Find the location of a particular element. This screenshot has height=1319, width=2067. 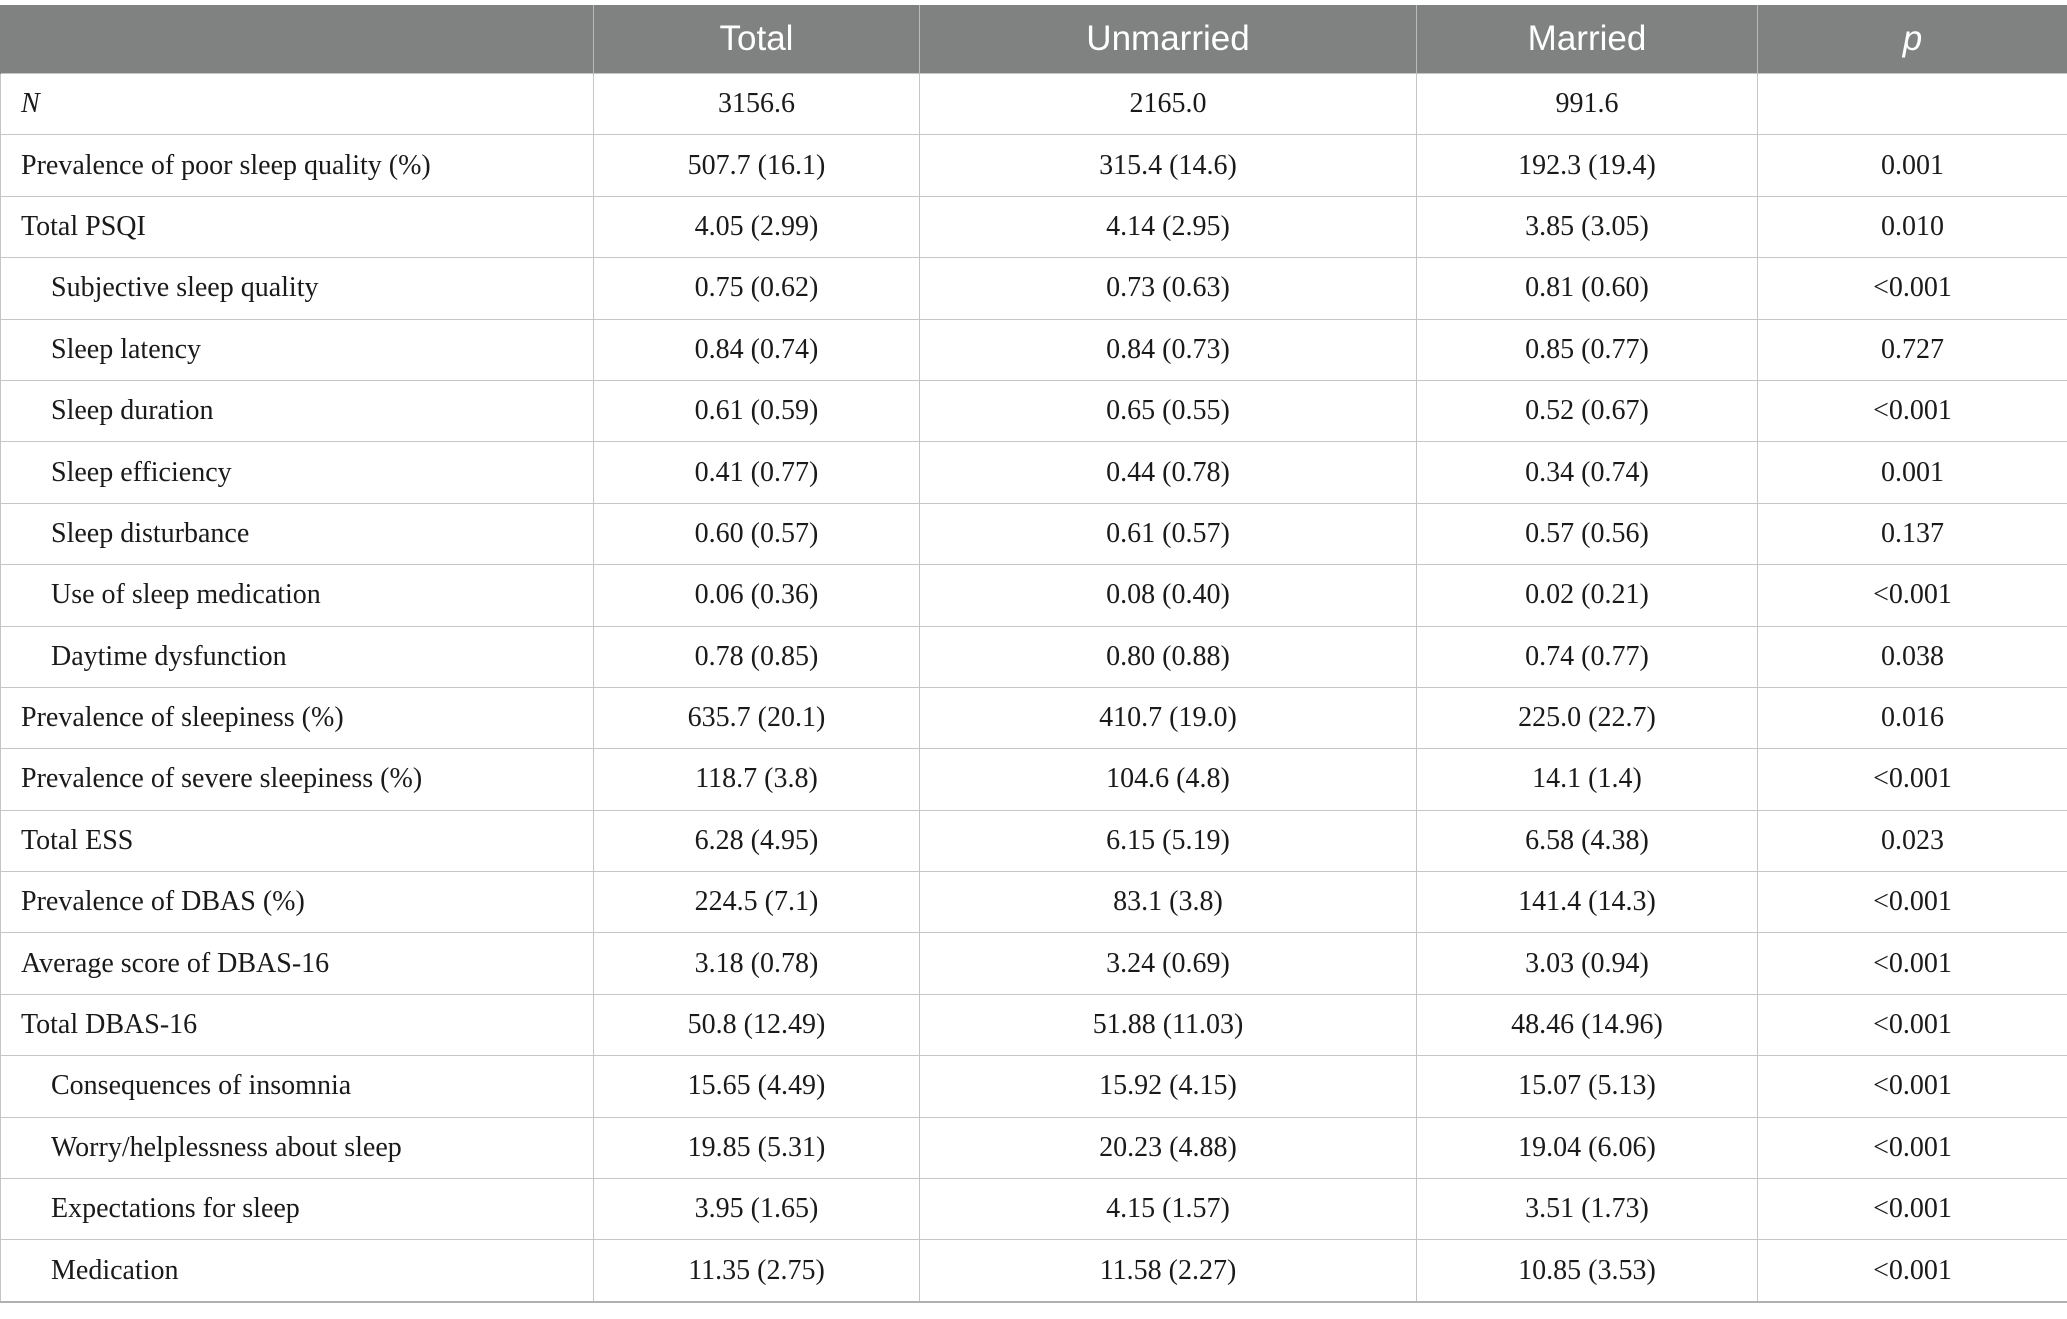

cell-unmarried: 20.23 (4.88) is located at coordinates (1168, 1148).